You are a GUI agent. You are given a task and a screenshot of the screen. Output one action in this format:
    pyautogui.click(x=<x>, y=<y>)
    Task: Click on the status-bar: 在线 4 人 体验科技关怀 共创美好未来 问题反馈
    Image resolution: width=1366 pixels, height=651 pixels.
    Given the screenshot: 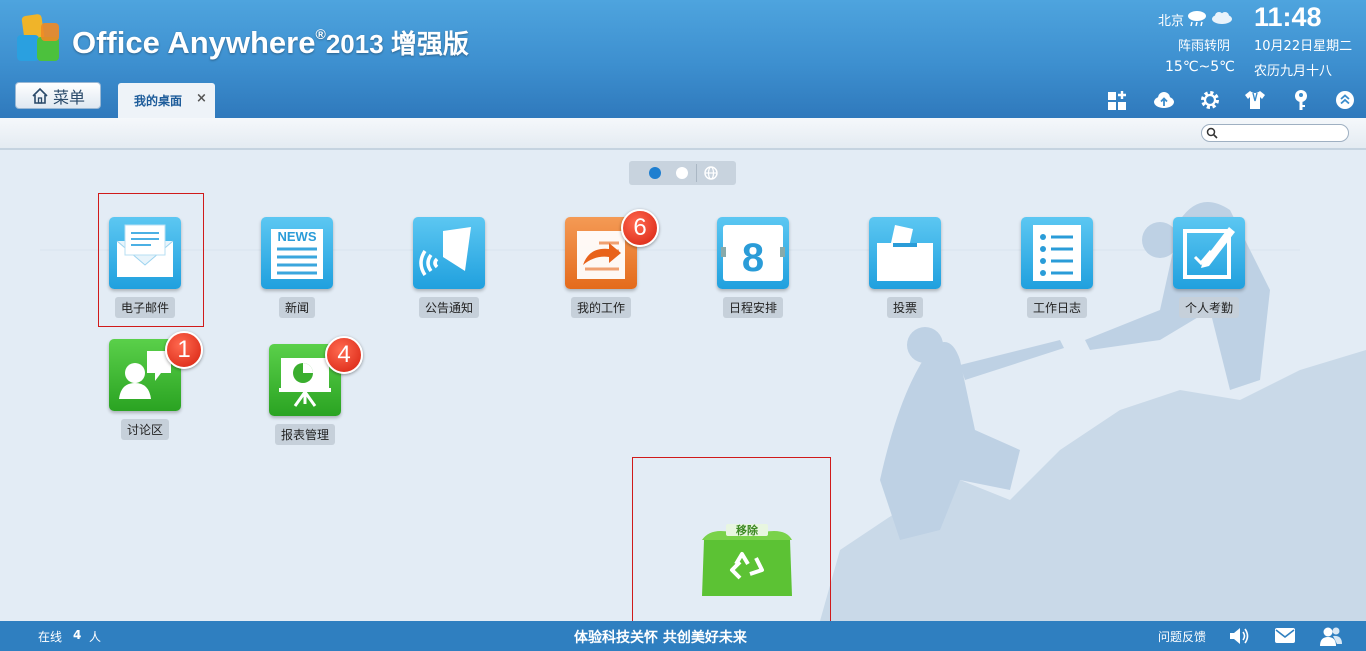 What is the action you would take?
    pyautogui.click(x=683, y=636)
    